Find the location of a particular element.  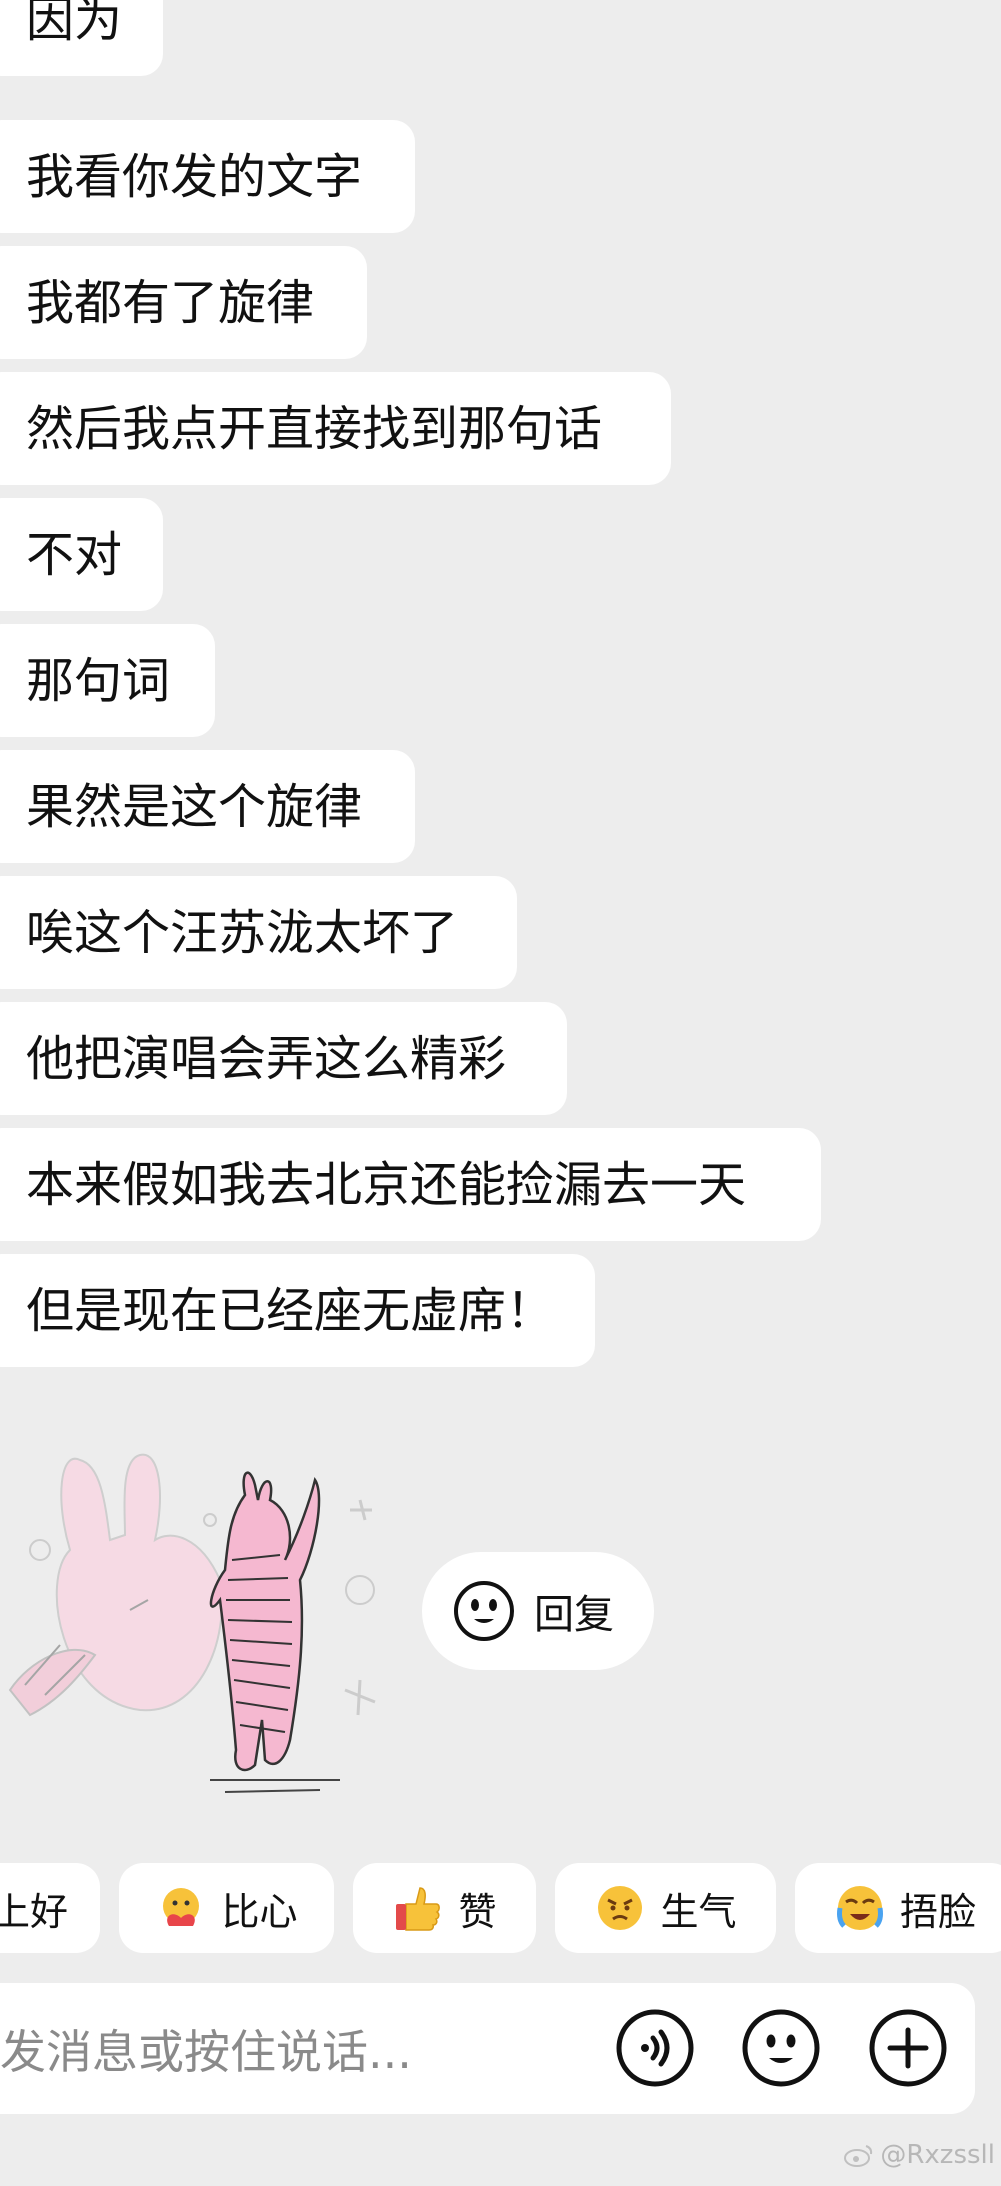

message-bubble: 我看你发的文字 is located at coordinates (207, 176).